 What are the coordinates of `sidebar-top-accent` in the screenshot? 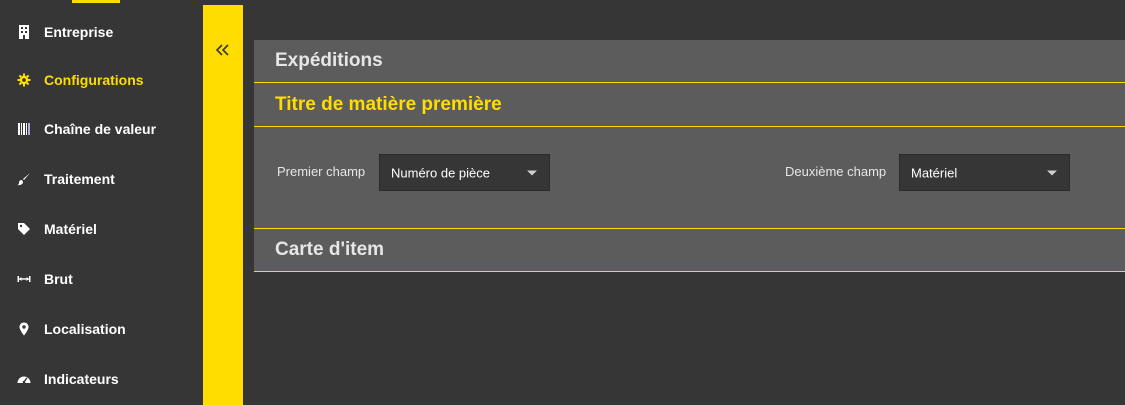 It's located at (96, 1).